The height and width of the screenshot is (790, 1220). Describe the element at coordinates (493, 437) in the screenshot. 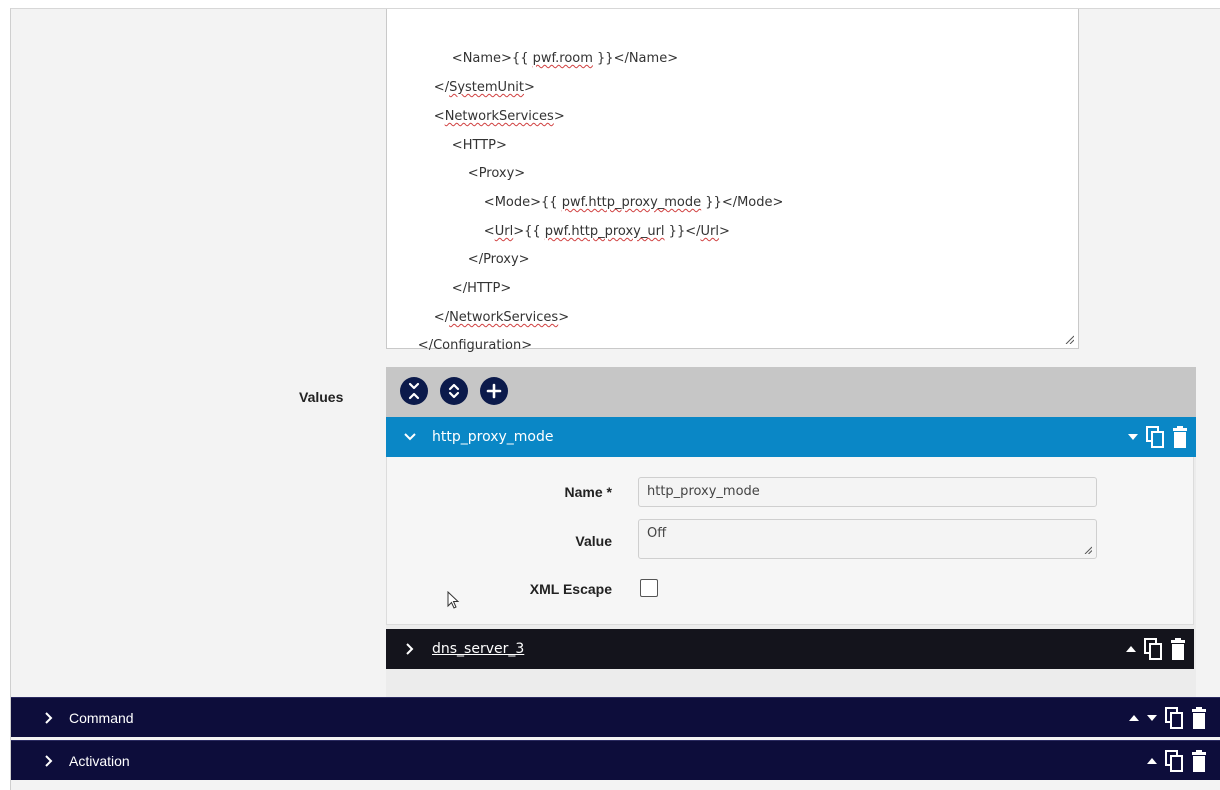

I see `value-item-title: http_proxy_mode` at that location.